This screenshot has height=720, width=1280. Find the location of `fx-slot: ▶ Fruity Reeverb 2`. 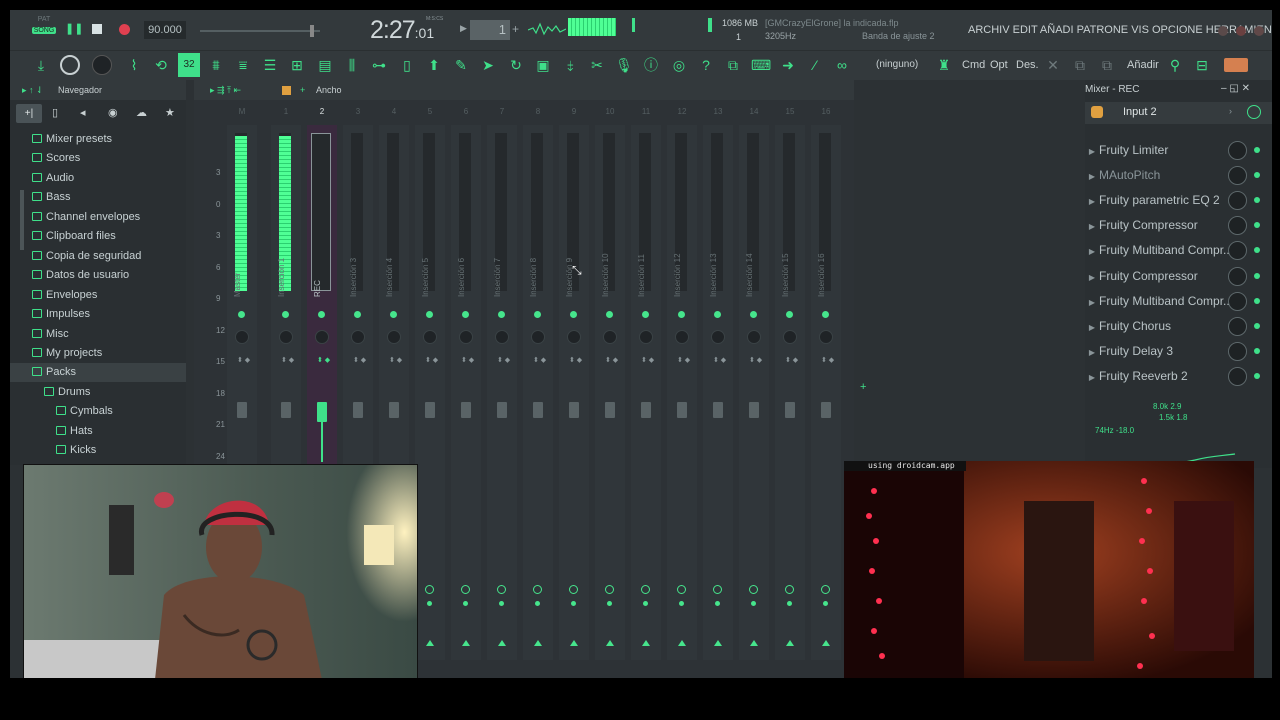

fx-slot: ▶ Fruity Reeverb 2 is located at coordinates (1178, 376).